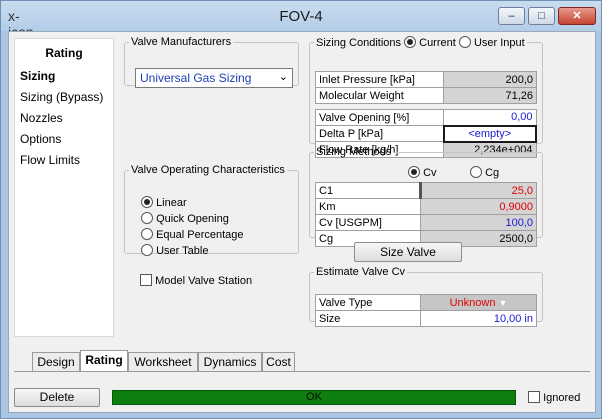  I want to click on table-row: Valve Opening [%] 0,00, so click(426, 117).